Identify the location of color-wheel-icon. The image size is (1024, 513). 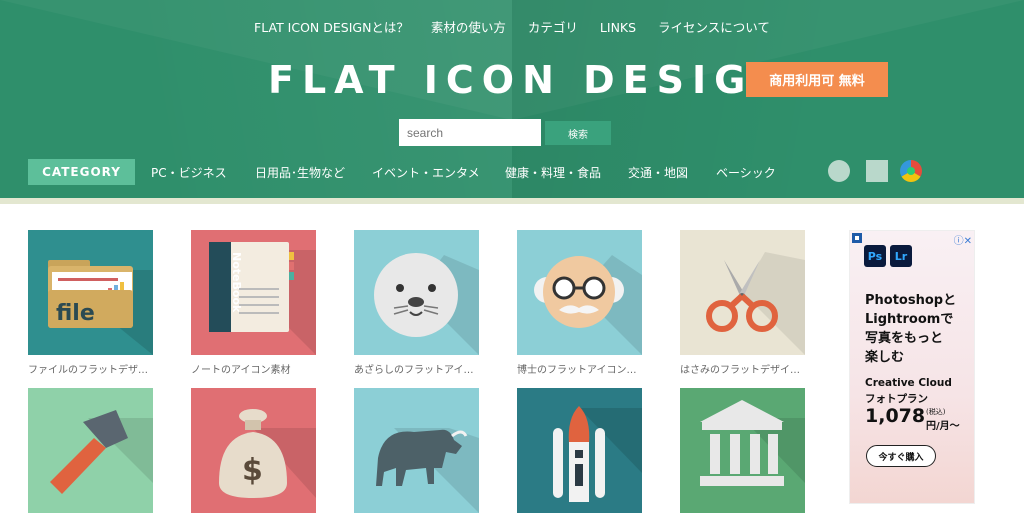
(911, 171).